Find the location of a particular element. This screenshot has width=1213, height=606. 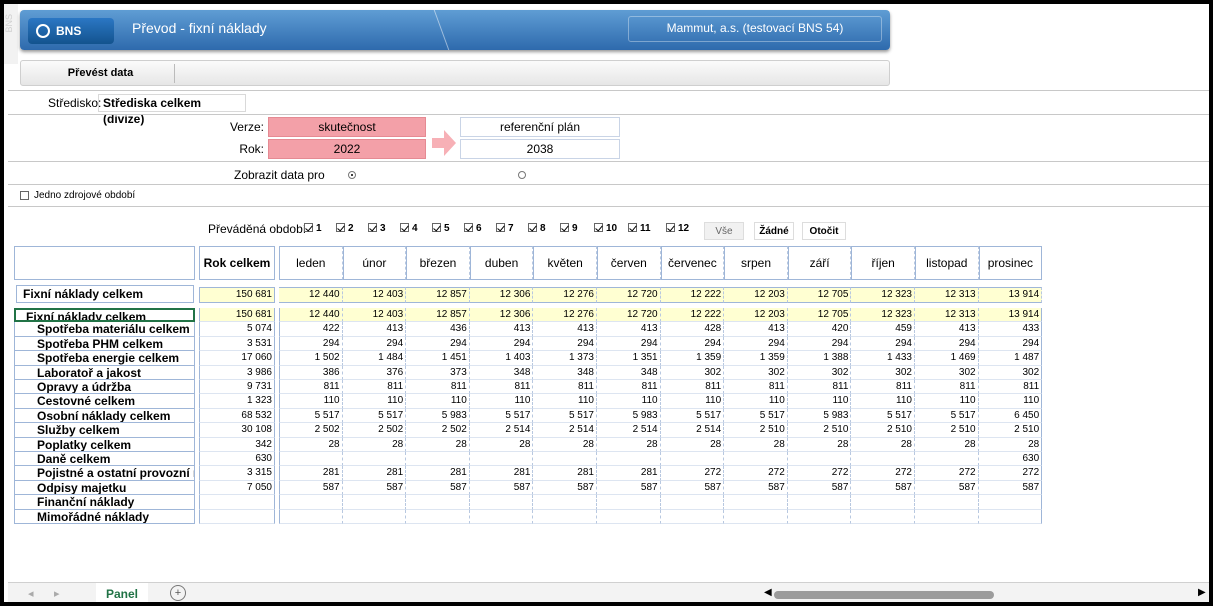

summary-row-label: Fixní náklady celkem is located at coordinates (105, 294).